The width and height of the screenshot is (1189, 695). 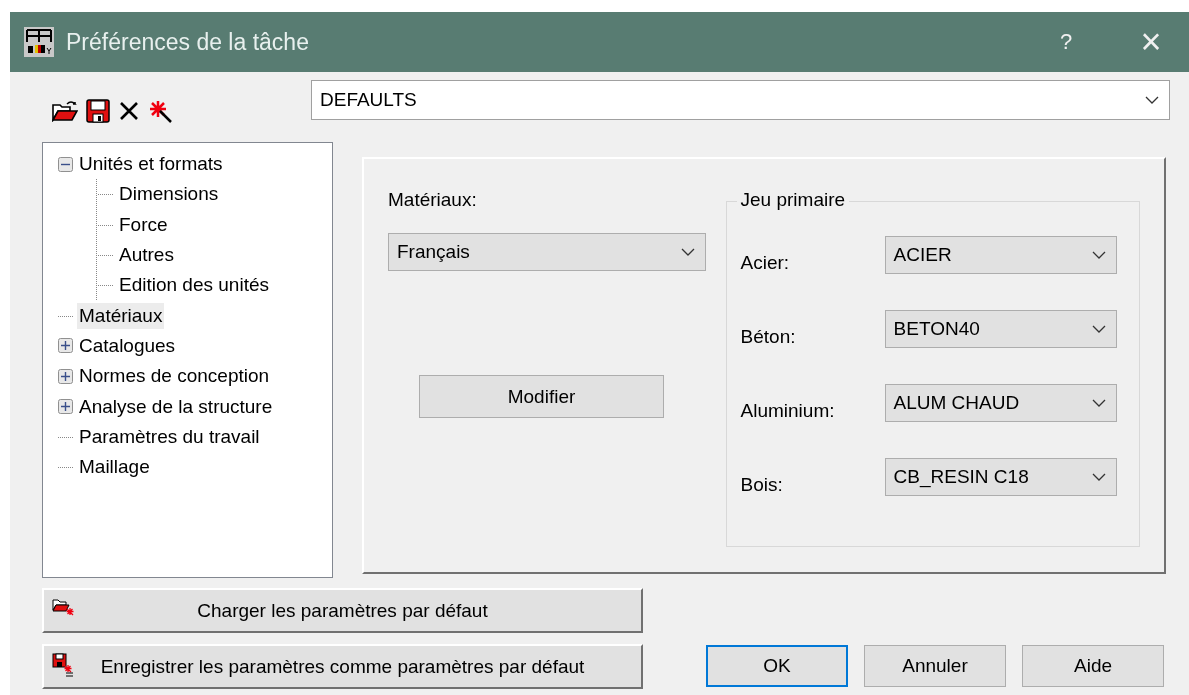 What do you see at coordinates (127, 345) in the screenshot?
I see `tree-item: Catalogues` at bounding box center [127, 345].